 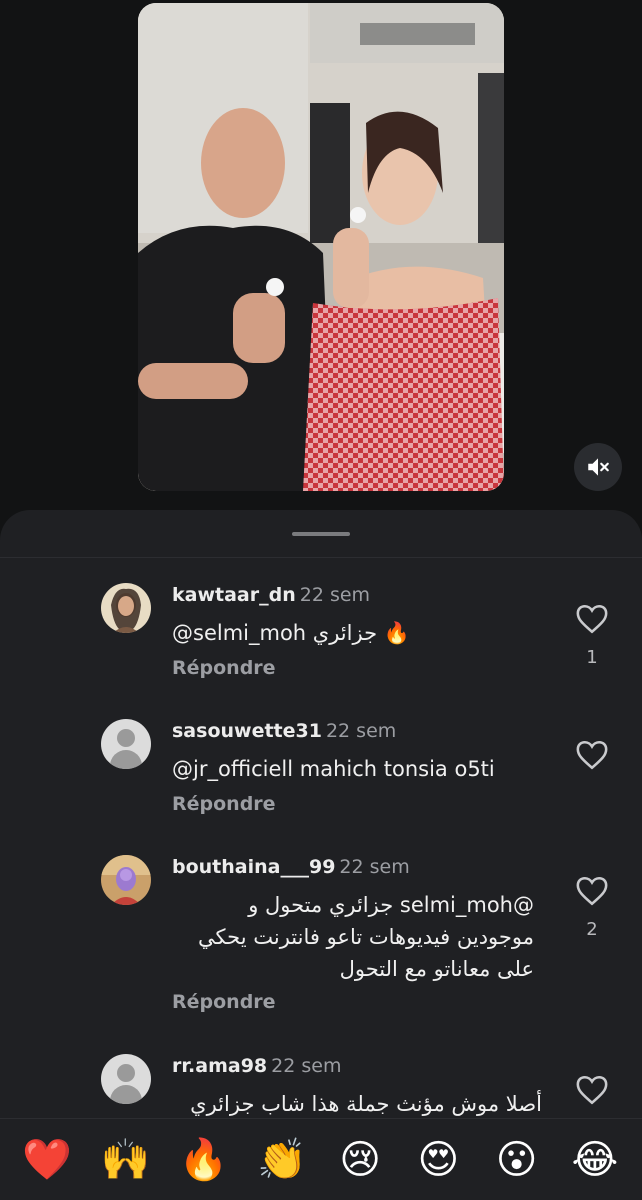 I want to click on divider, so click(x=321, y=557).